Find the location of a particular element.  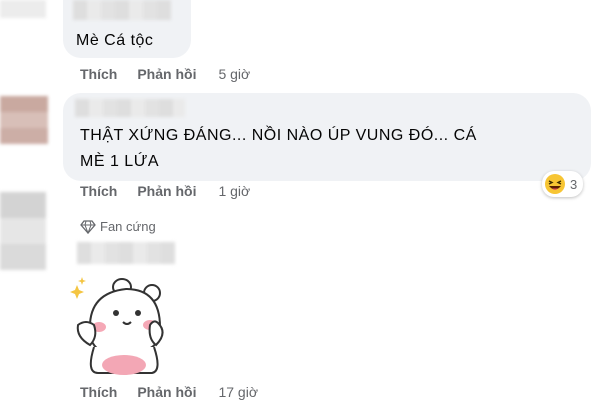

reaction-summary: 3 is located at coordinates (563, 184).